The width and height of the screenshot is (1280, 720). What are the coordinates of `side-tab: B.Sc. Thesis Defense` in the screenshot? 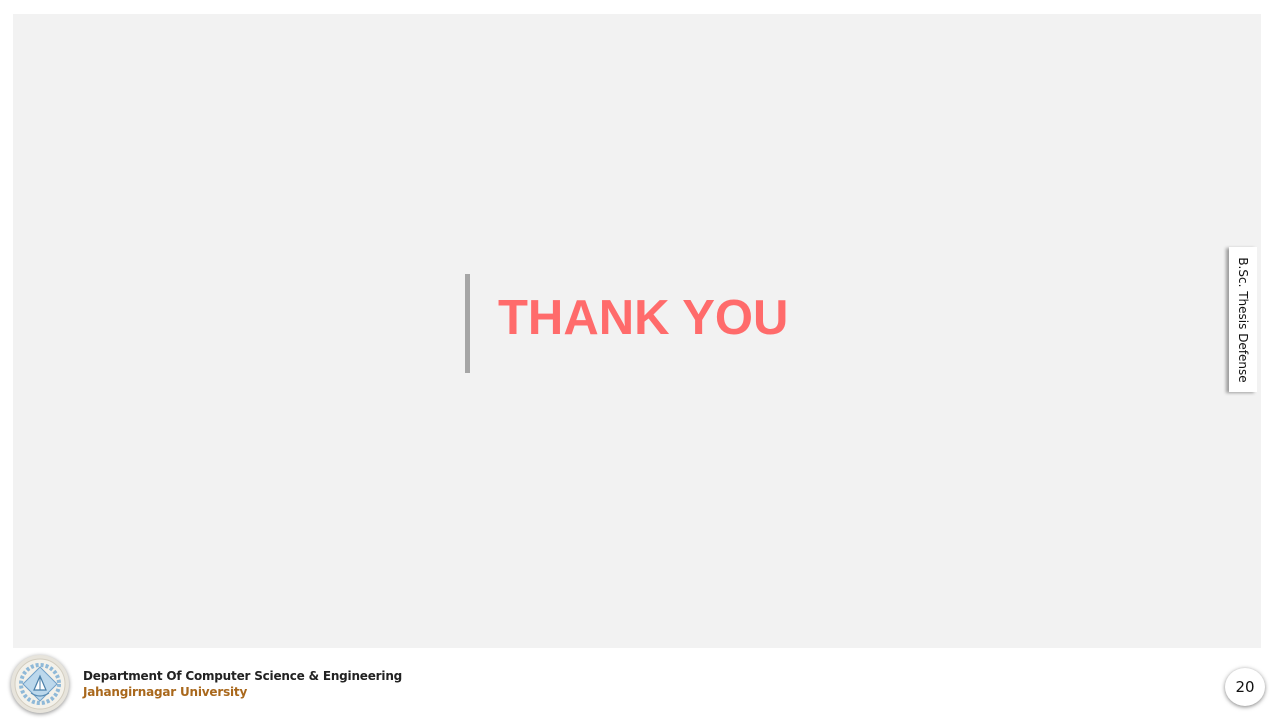 It's located at (1243, 319).